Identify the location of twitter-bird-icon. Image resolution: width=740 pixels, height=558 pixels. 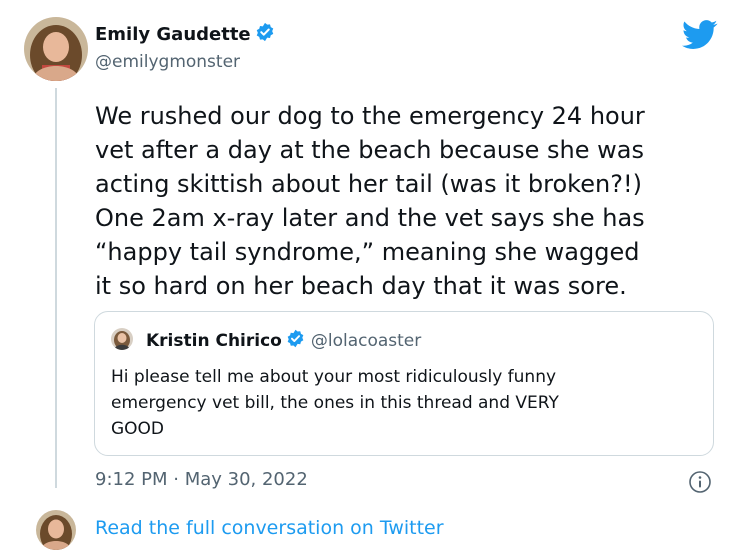
(700, 35).